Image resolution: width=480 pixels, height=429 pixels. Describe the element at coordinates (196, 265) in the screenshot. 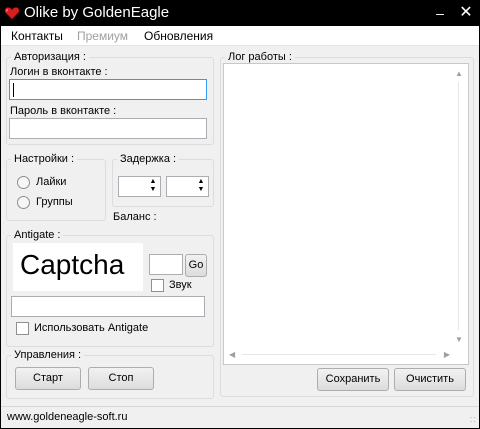

I see `go-button: Go` at that location.